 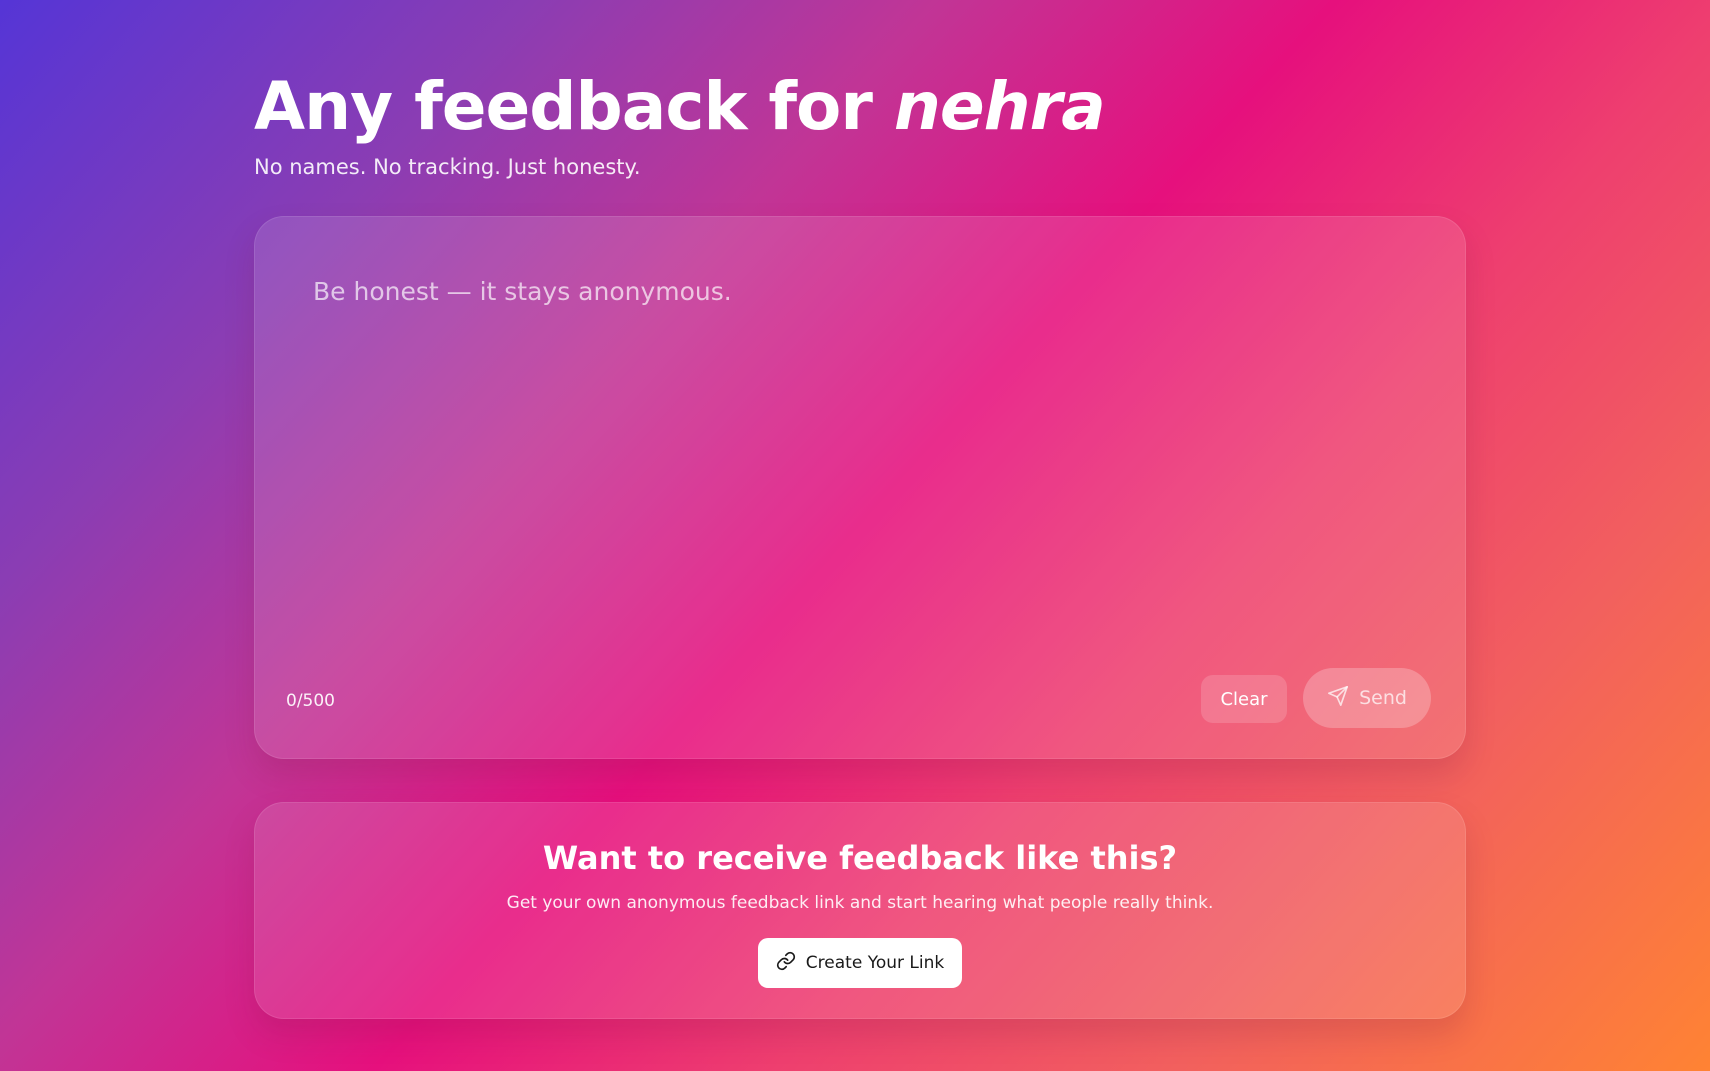 What do you see at coordinates (1383, 698) in the screenshot?
I see `send-button-label: Send` at bounding box center [1383, 698].